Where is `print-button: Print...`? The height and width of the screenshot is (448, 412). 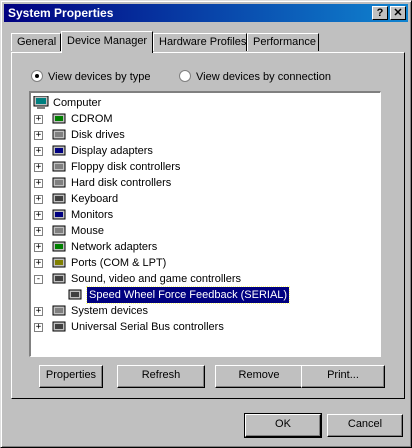
print-button: Print... is located at coordinates (343, 376).